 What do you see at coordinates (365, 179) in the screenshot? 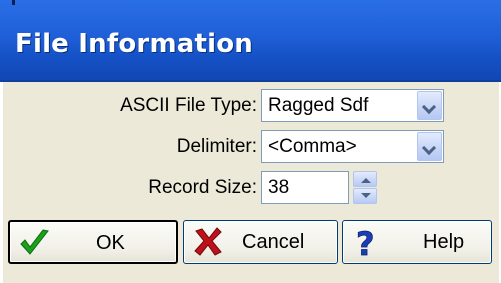
I see `spin-up-arrow-icon` at bounding box center [365, 179].